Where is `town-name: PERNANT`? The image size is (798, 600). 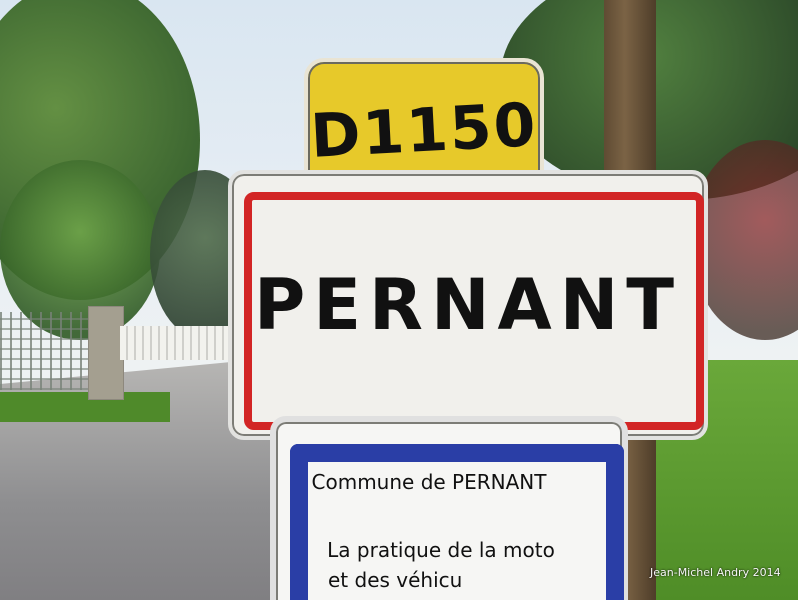 town-name: PERNANT is located at coordinates (468, 305).